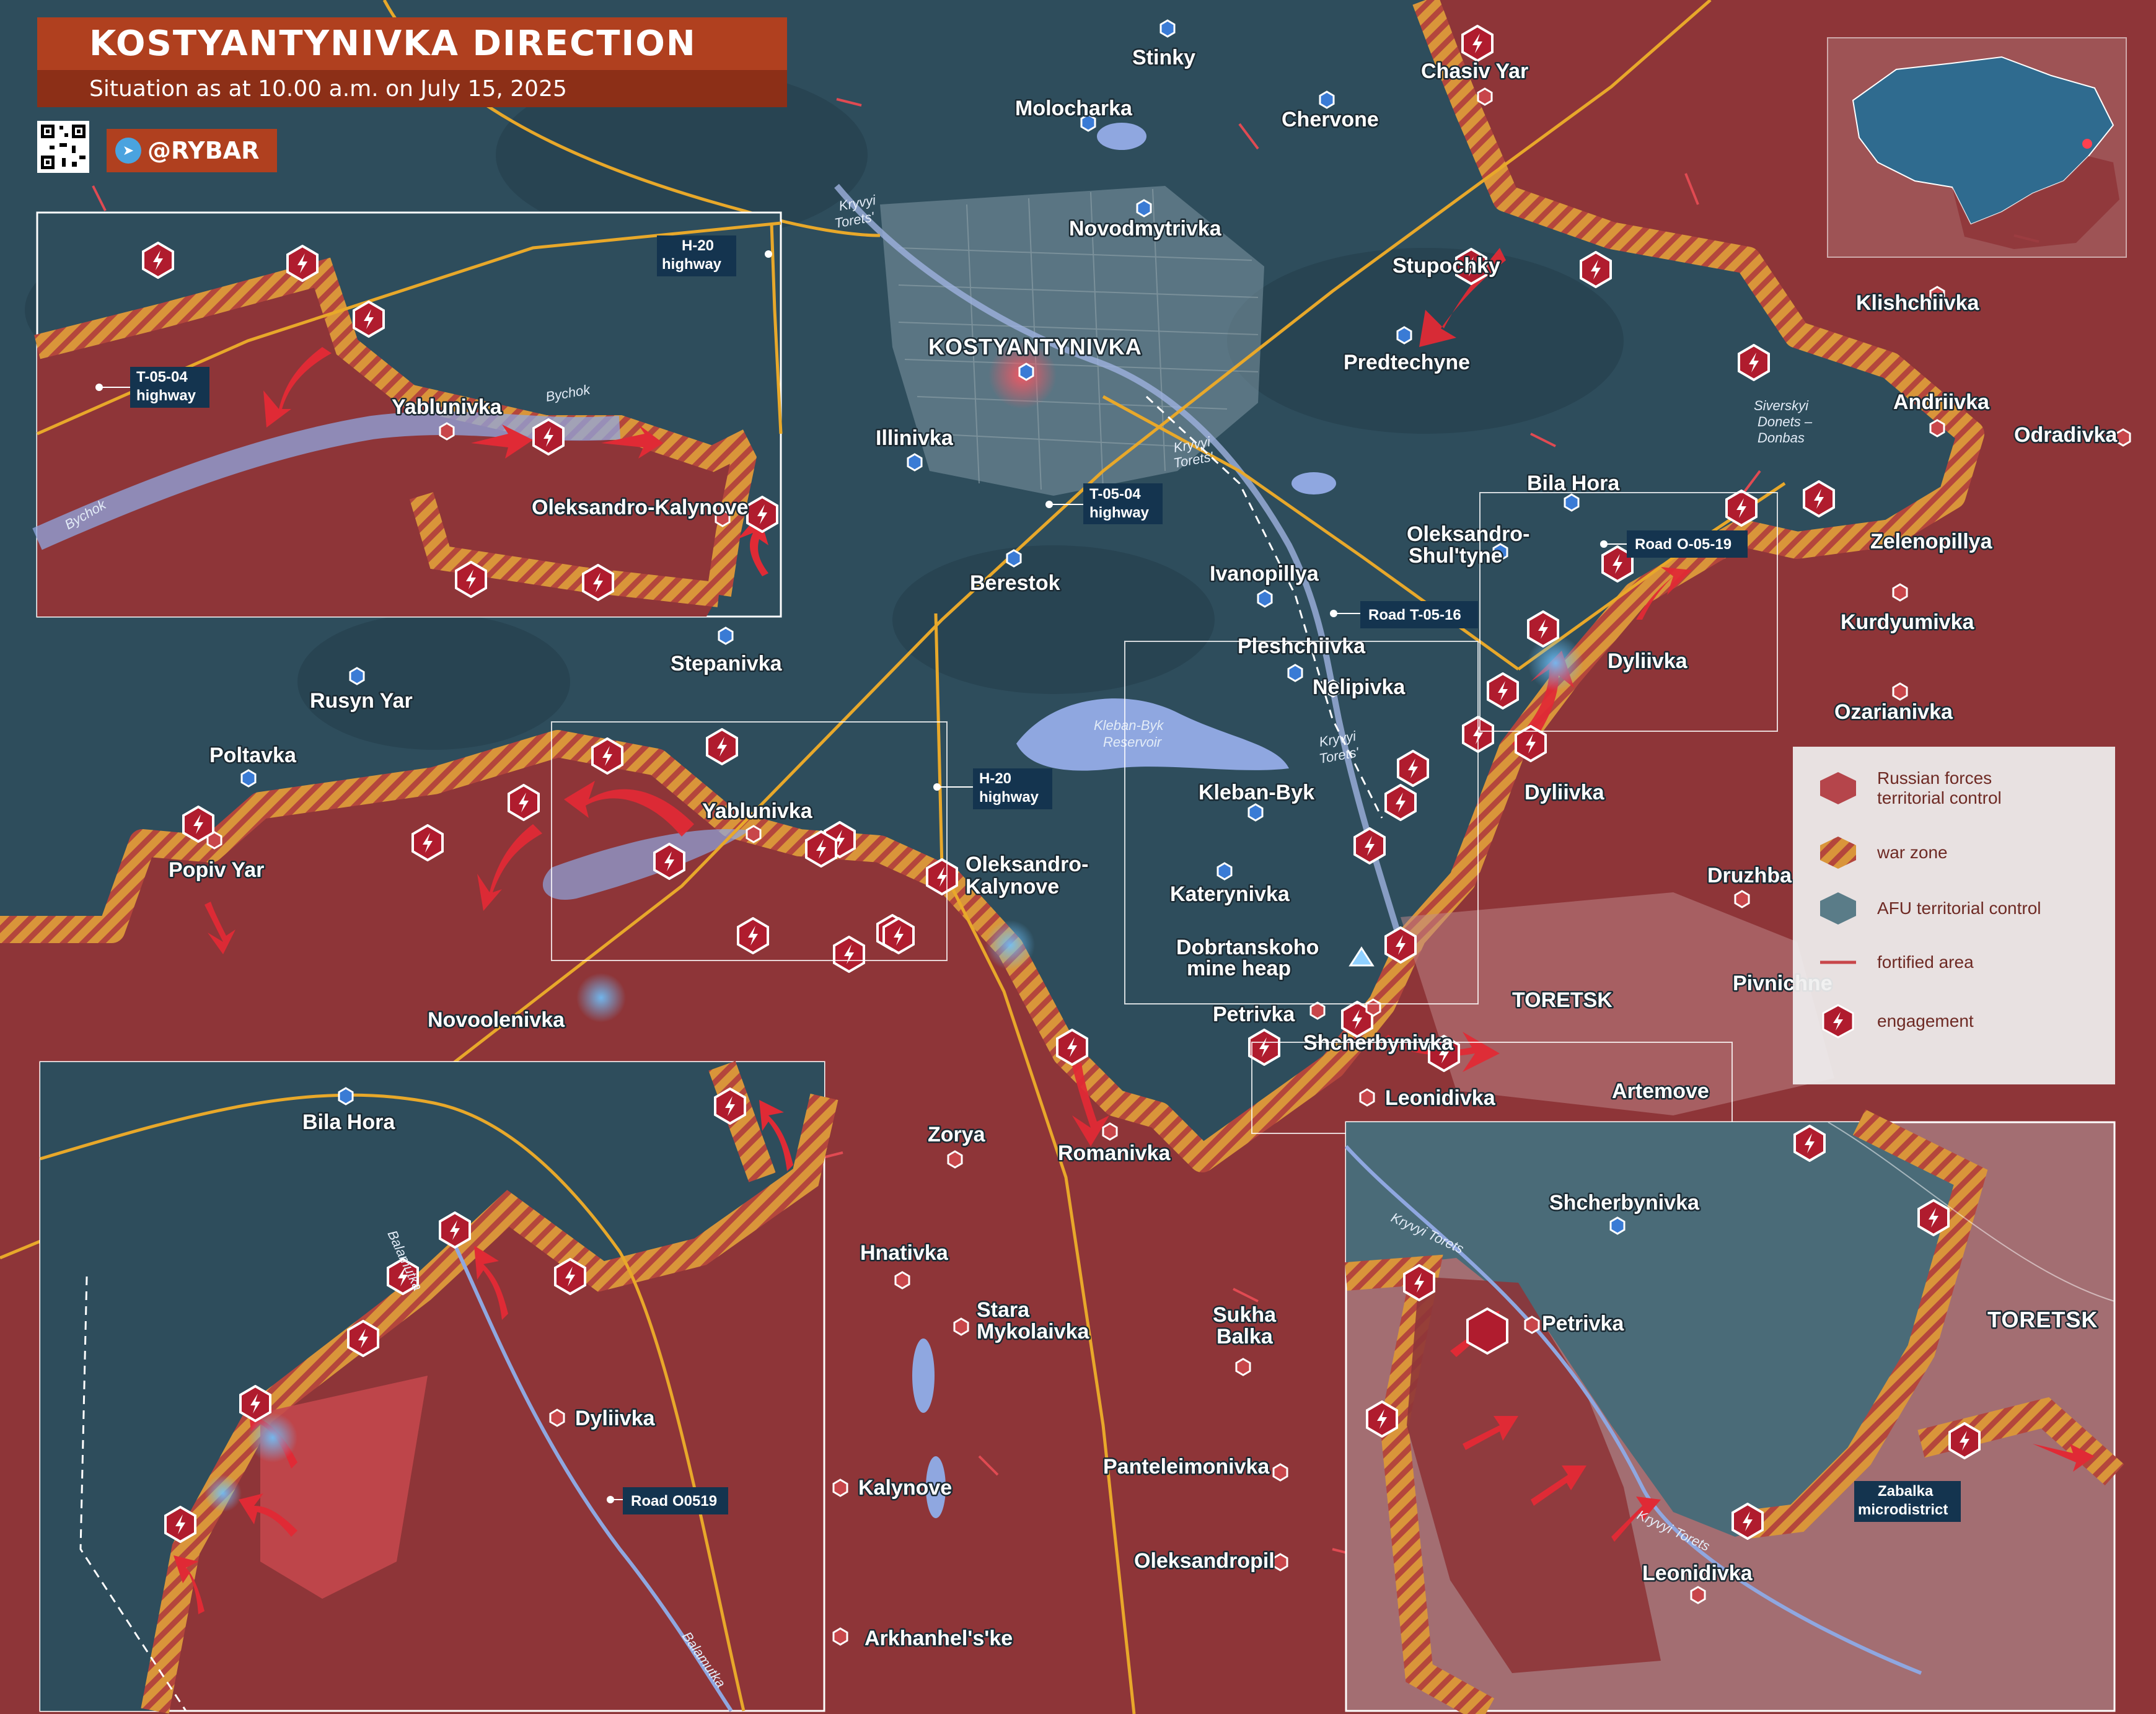  Describe the element at coordinates (1781, 438) in the screenshot. I see `svg-text: Donbas` at that location.